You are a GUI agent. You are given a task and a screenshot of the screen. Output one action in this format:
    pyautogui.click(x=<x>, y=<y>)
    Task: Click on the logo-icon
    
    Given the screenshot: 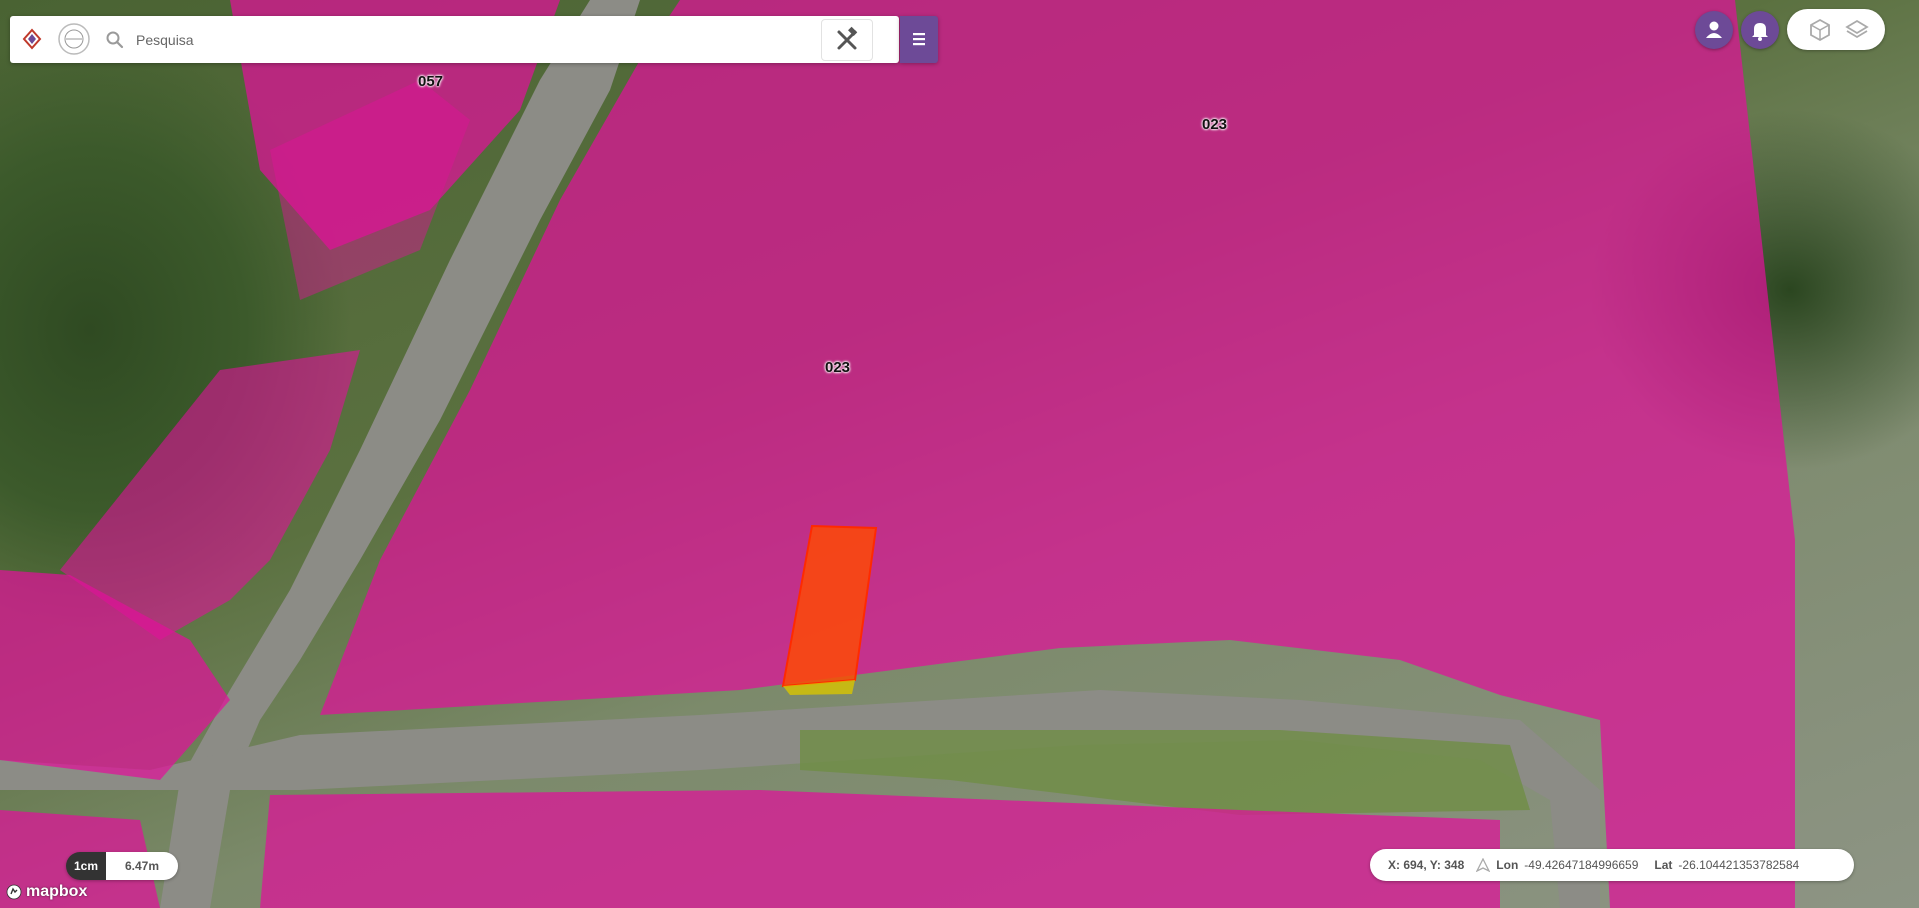 What is the action you would take?
    pyautogui.click(x=57, y=39)
    